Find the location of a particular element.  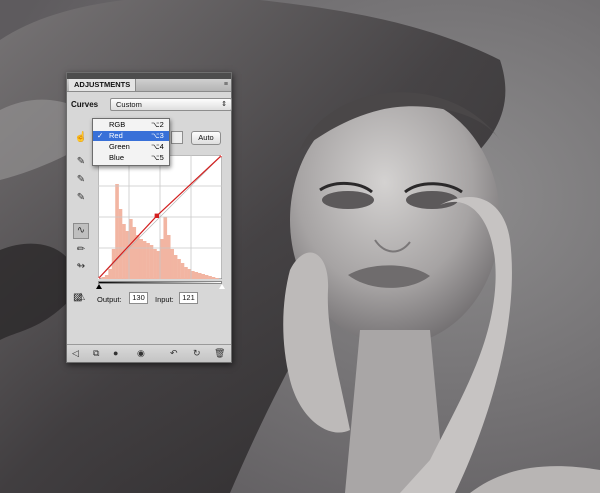

panel-bottom-bar: ◁ ⧉ ● ◉ ↶ ↻ 🗑 is located at coordinates (149, 353).